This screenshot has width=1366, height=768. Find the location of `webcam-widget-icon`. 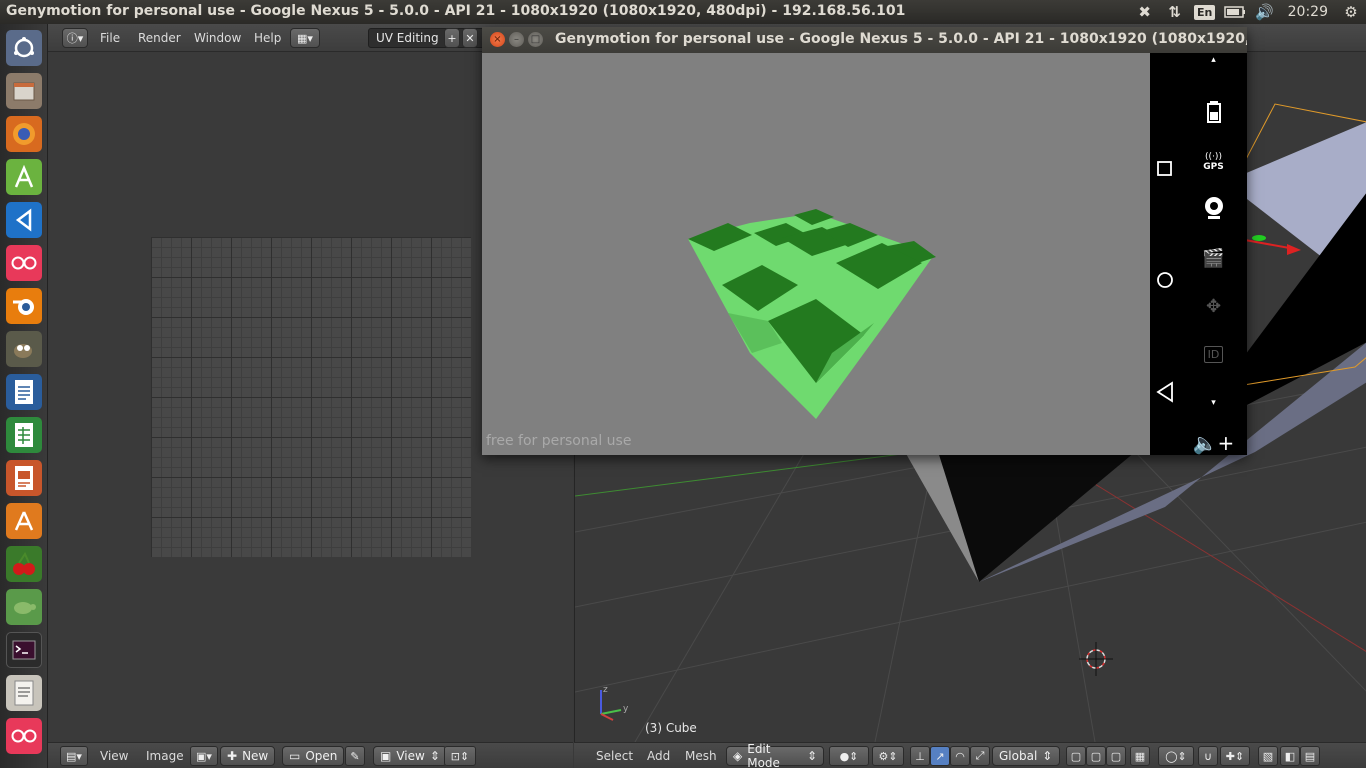

webcam-widget-icon is located at coordinates (1213, 208).